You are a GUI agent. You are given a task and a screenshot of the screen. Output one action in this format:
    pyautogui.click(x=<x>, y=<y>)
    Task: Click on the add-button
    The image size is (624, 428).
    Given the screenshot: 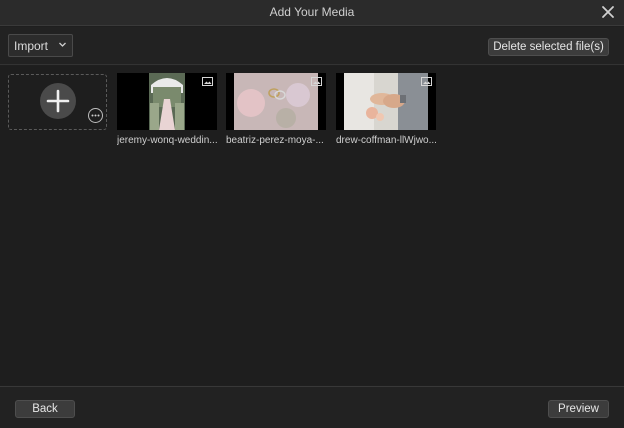 What is the action you would take?
    pyautogui.click(x=58, y=101)
    